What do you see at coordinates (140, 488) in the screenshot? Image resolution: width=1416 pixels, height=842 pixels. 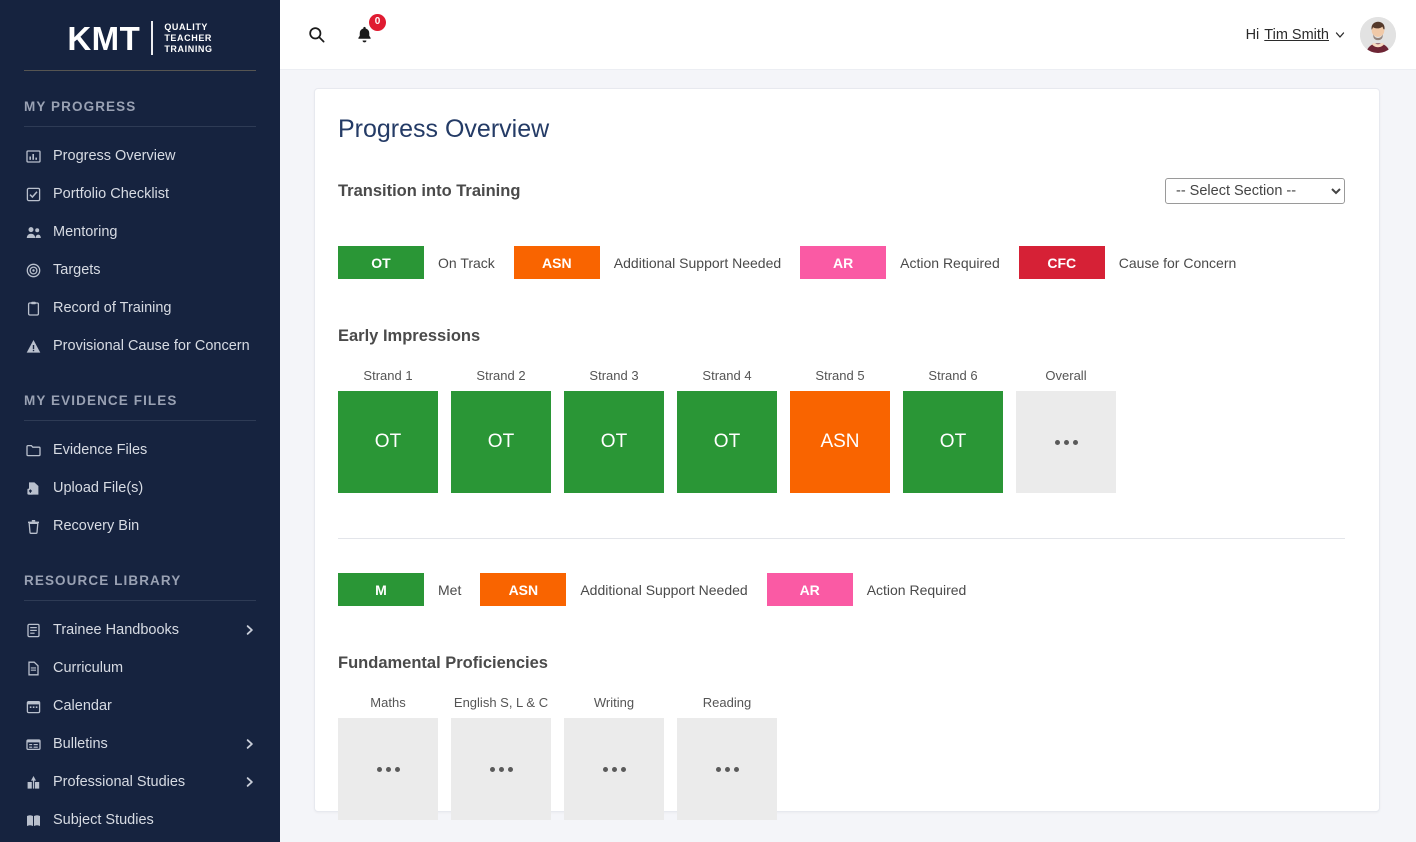 I see `sidebar-item-upload-file-s: Upload File(s)` at bounding box center [140, 488].